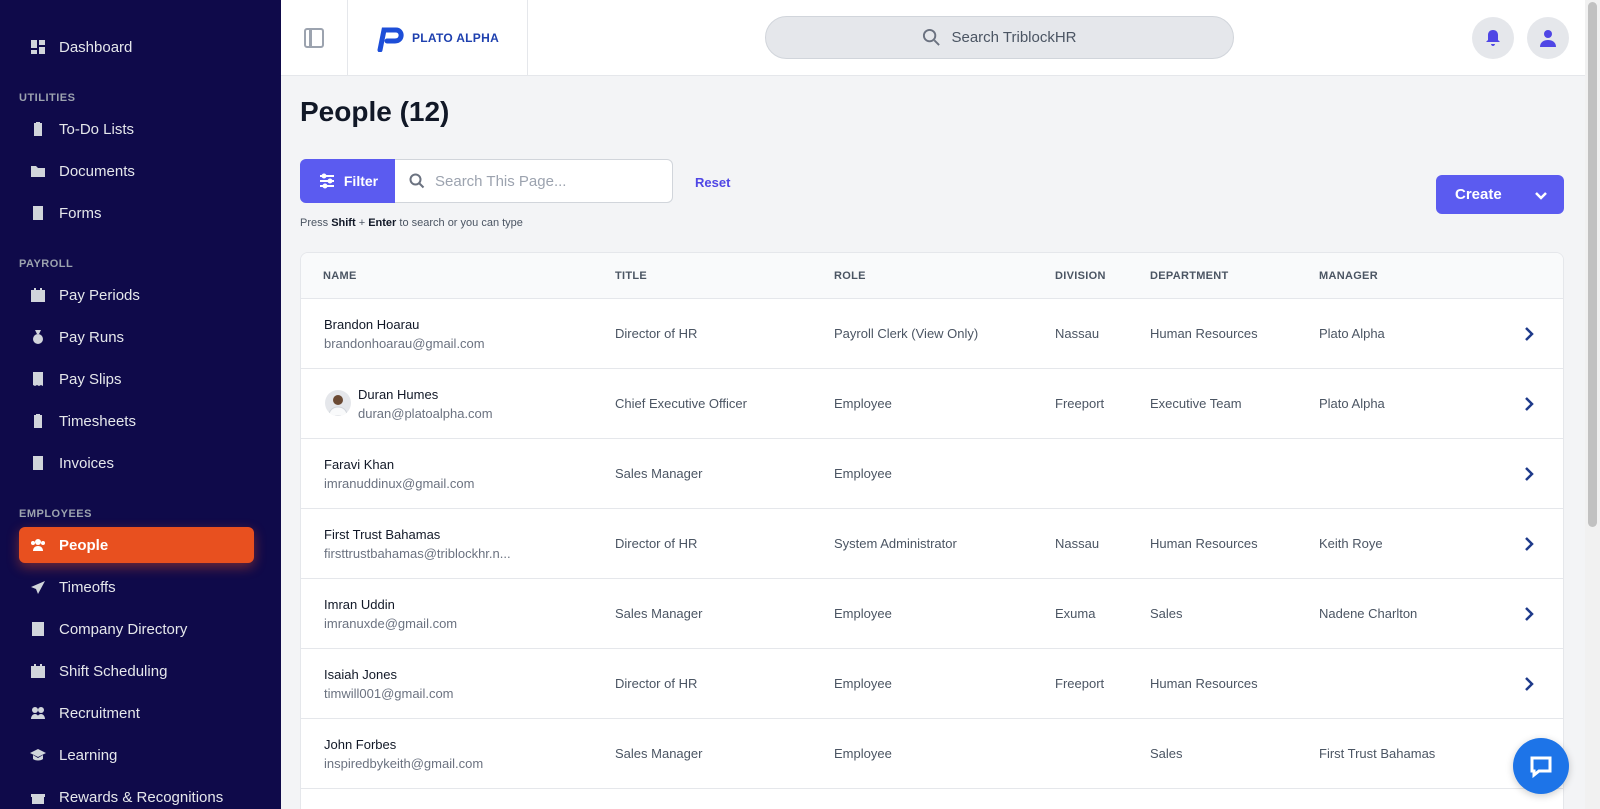 This screenshot has width=1600, height=809. I want to click on global-search-input: Search TriblockHR, so click(999, 37).